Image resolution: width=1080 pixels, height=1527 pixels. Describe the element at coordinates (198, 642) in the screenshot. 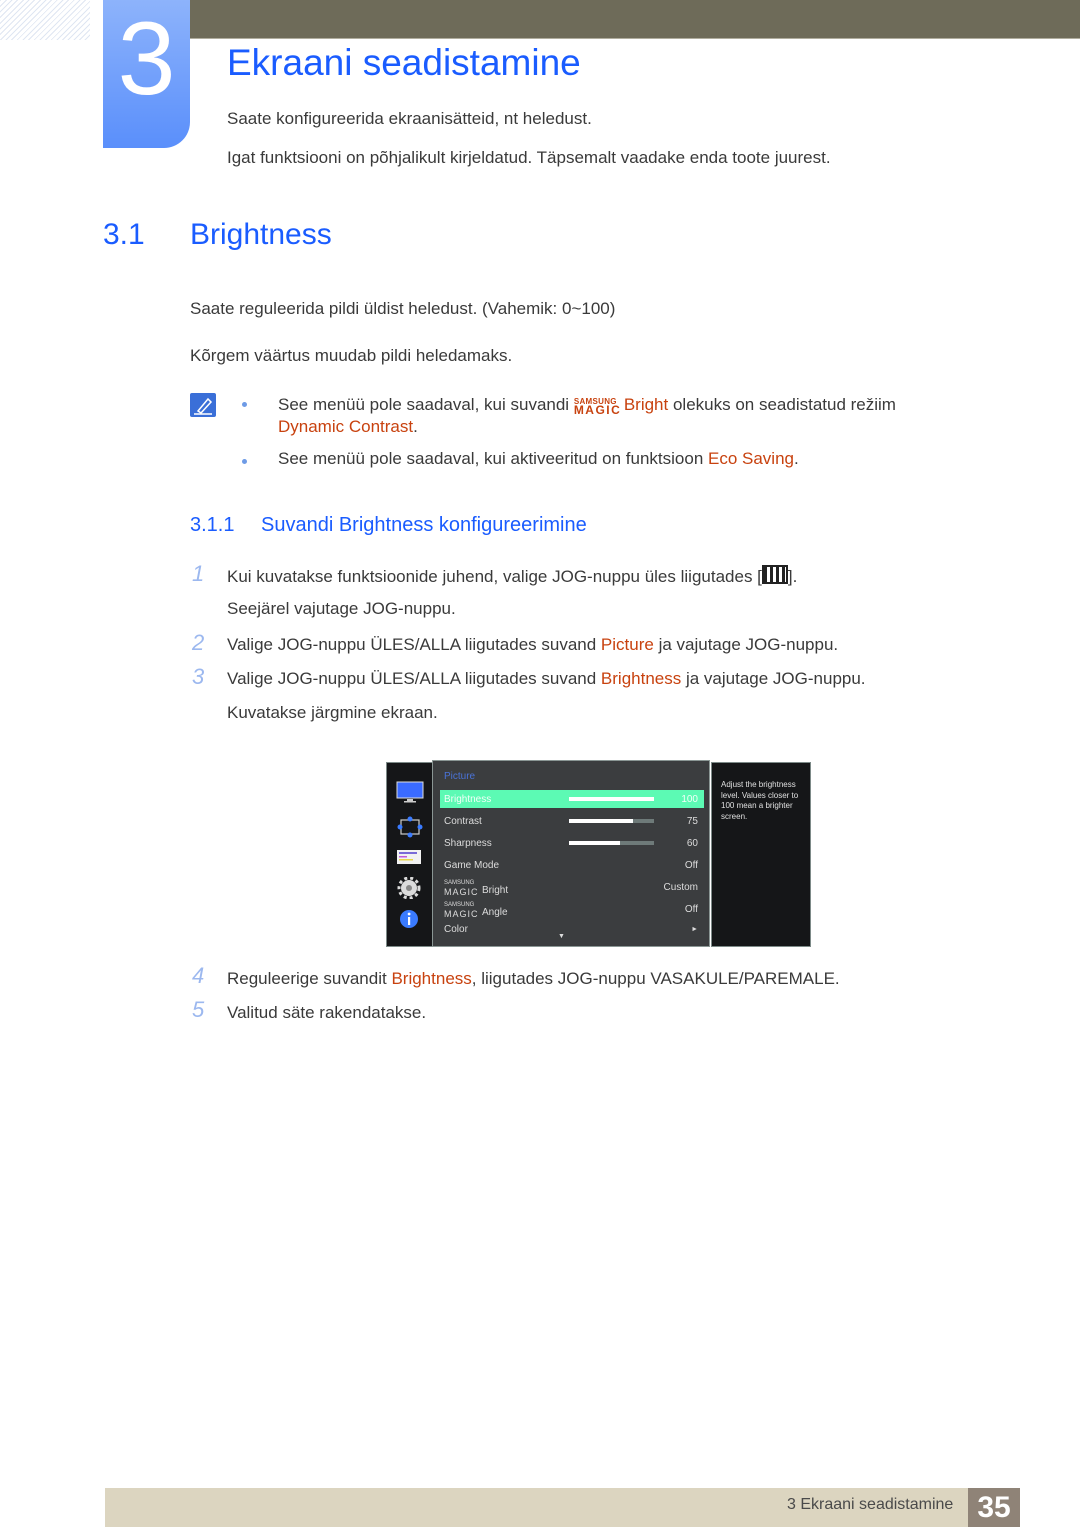

I see `step-number: 2` at that location.